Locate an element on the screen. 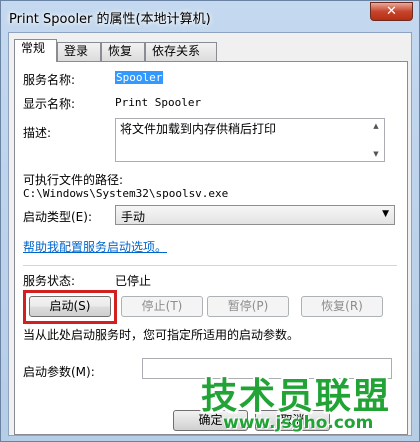 The height and width of the screenshot is (442, 420). exe-path-label: 可执行文件的路径: is located at coordinates (73, 180).